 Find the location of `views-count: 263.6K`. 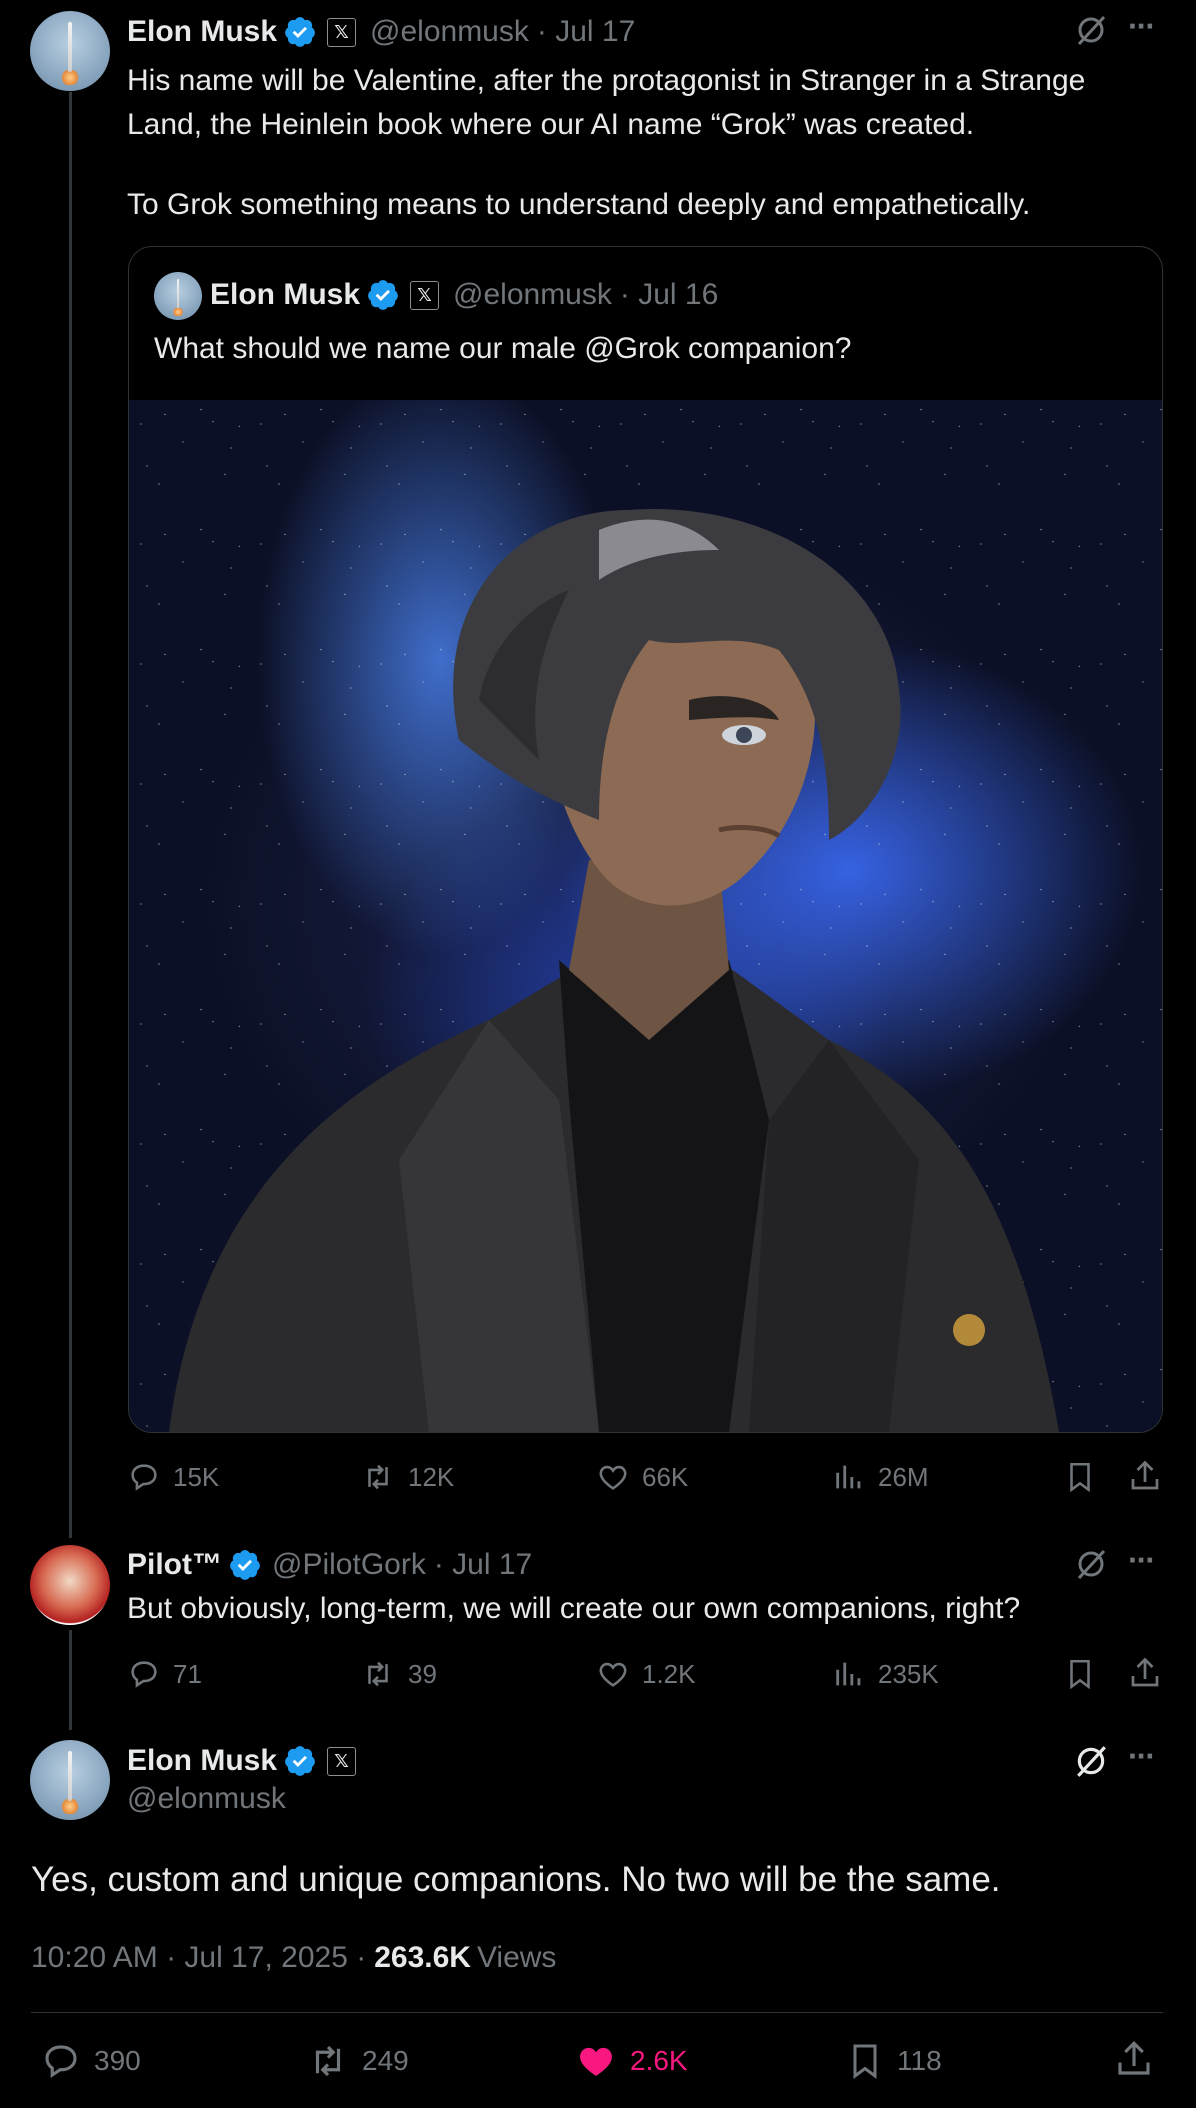

views-count: 263.6K is located at coordinates (422, 1957).